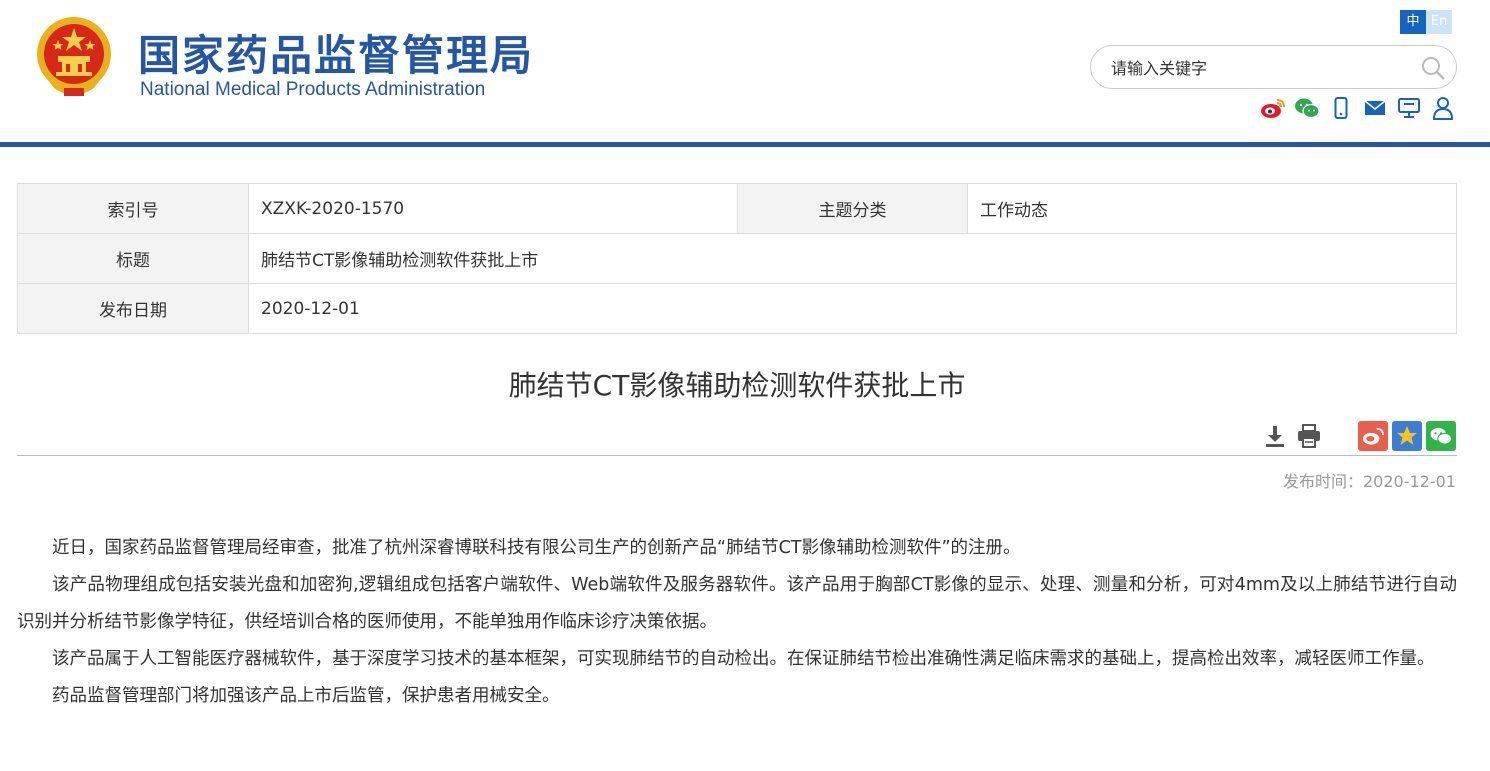 Image resolution: width=1490 pixels, height=771 pixels. I want to click on search-input, so click(1261, 68).